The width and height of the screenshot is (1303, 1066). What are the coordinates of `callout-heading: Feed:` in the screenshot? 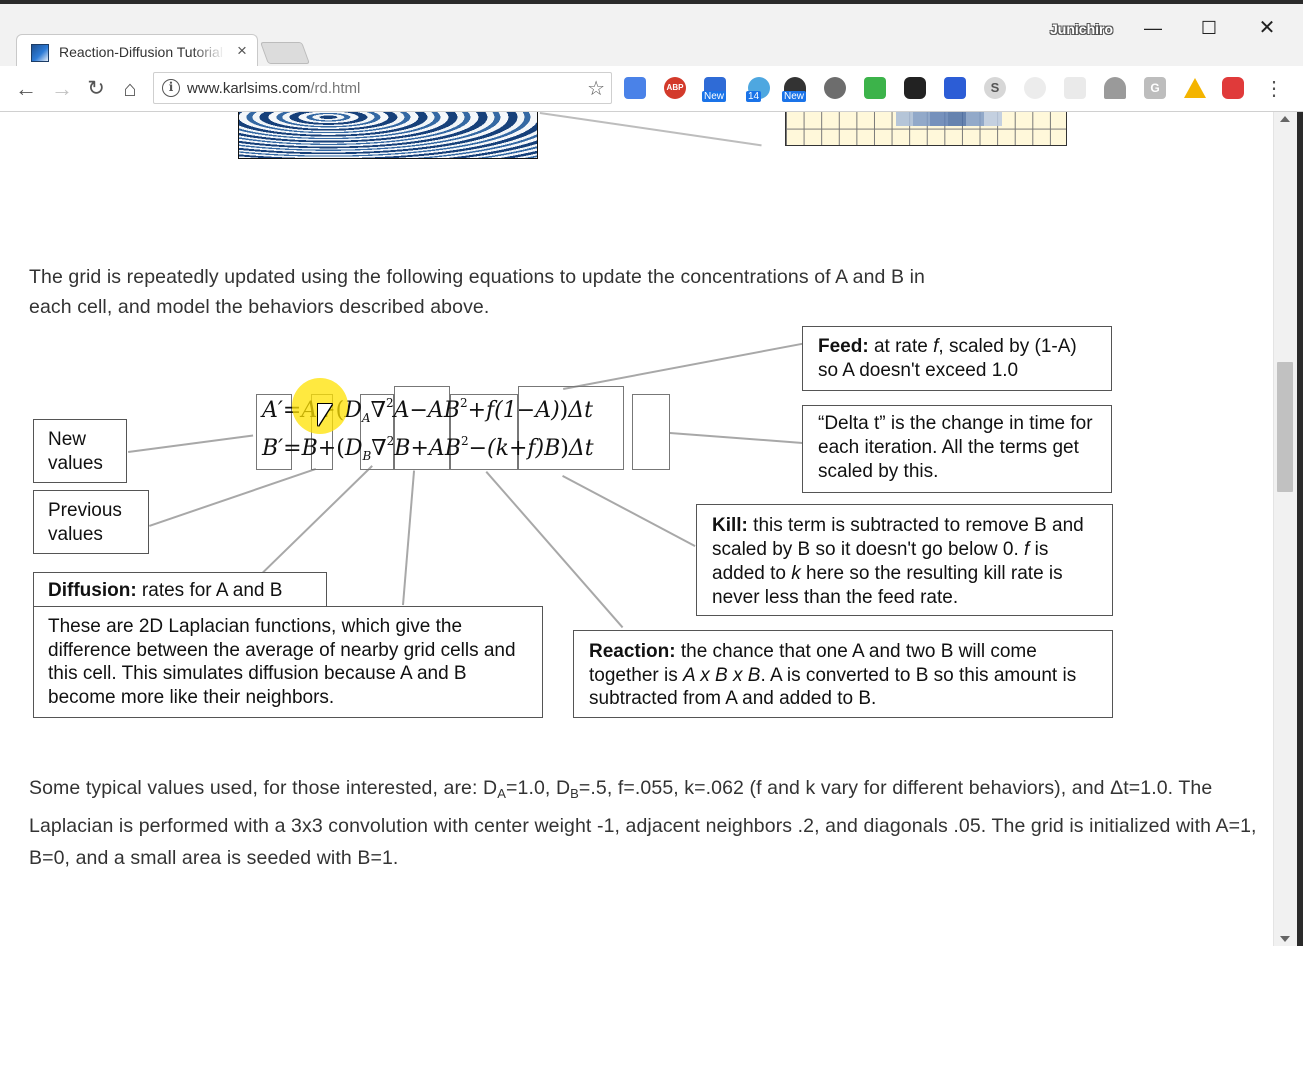 It's located at (843, 346).